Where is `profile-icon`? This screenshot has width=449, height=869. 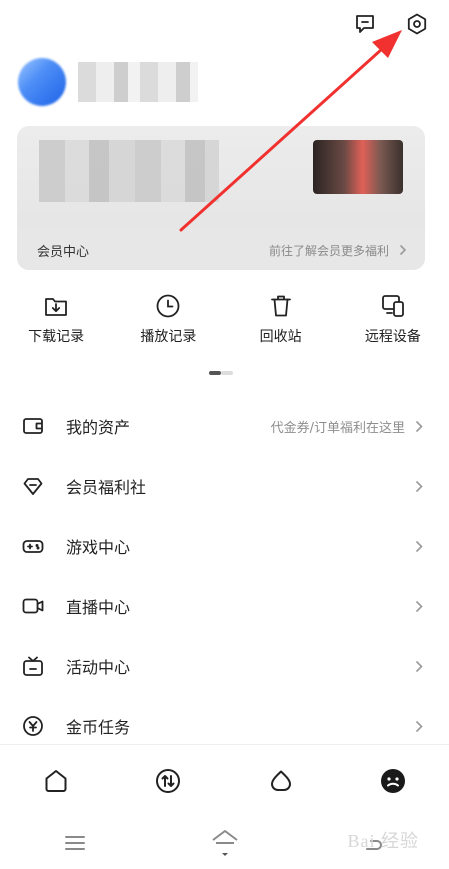
profile-icon is located at coordinates (392, 780).